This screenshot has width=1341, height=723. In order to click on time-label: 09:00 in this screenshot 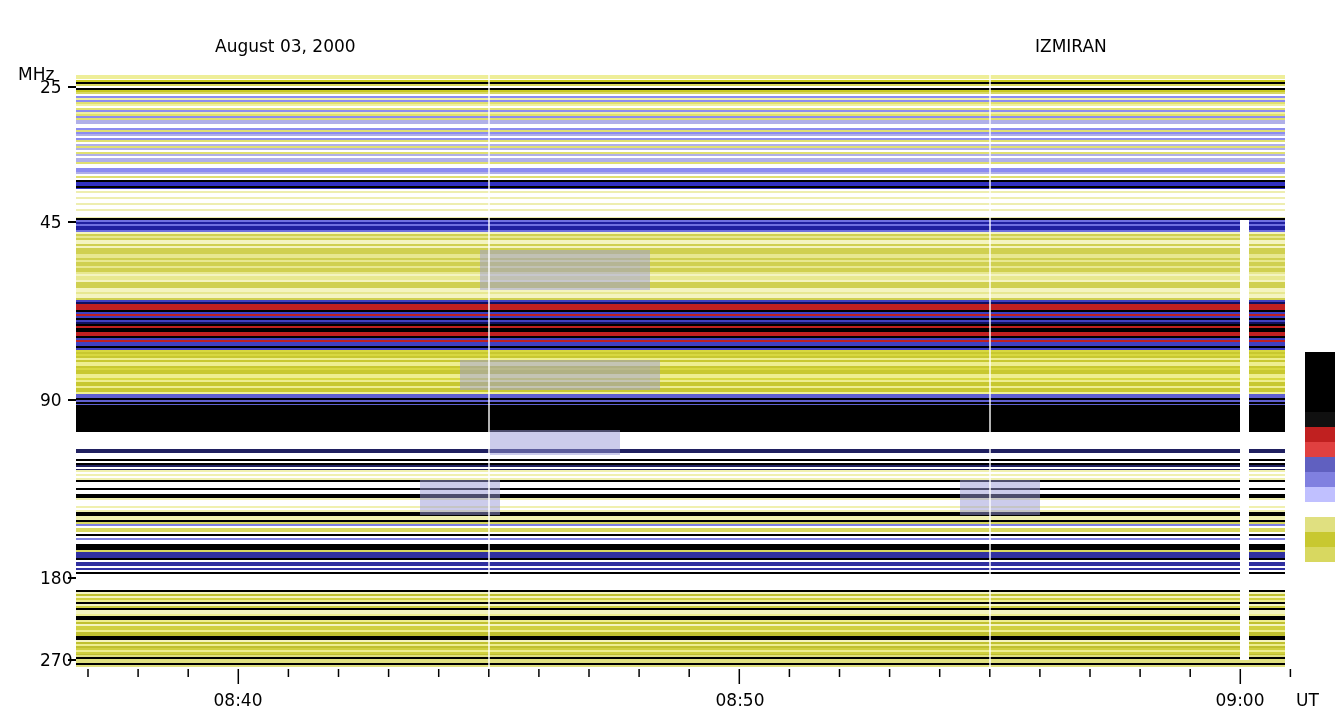, I will do `click(1240, 700)`.